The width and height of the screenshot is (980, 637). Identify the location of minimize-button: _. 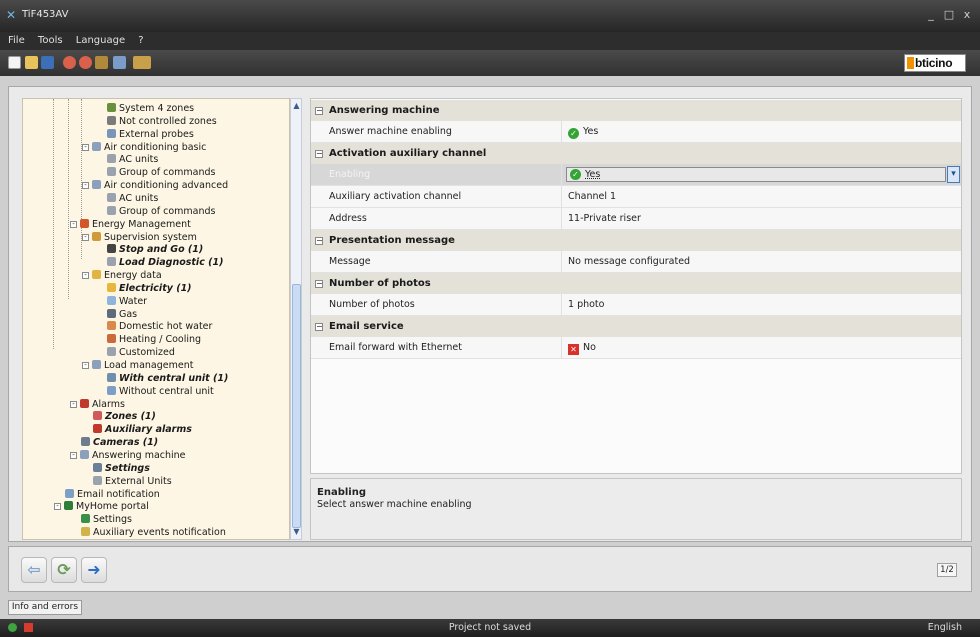
(931, 15).